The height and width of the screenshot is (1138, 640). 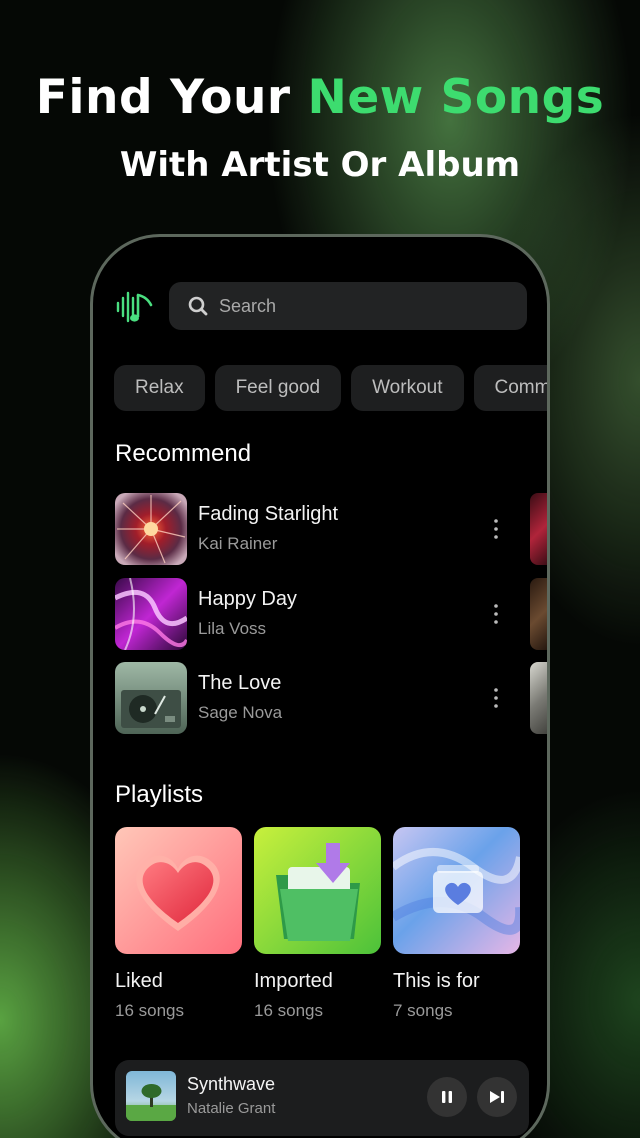 I want to click on now-playing-cover, so click(x=151, y=1096).